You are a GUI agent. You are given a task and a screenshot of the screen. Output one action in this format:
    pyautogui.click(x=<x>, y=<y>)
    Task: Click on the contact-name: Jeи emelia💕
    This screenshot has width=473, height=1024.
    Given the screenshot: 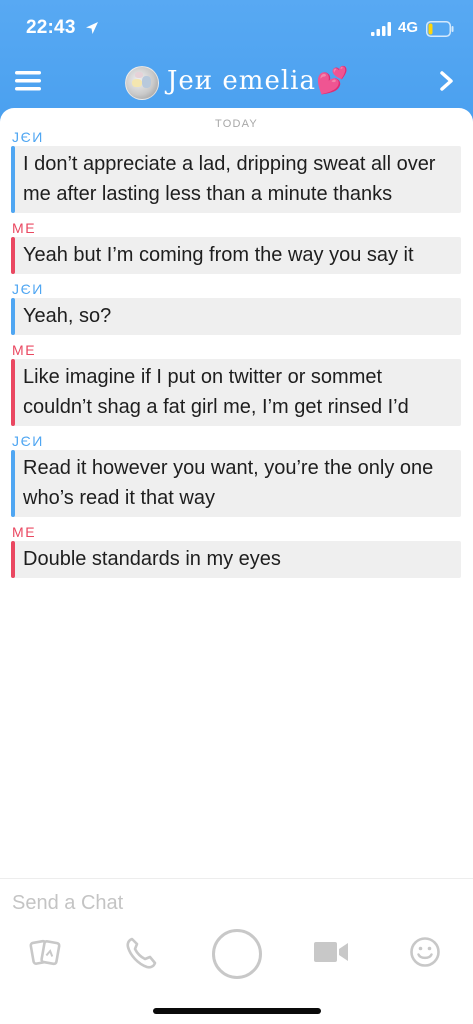 What is the action you would take?
    pyautogui.click(x=258, y=81)
    